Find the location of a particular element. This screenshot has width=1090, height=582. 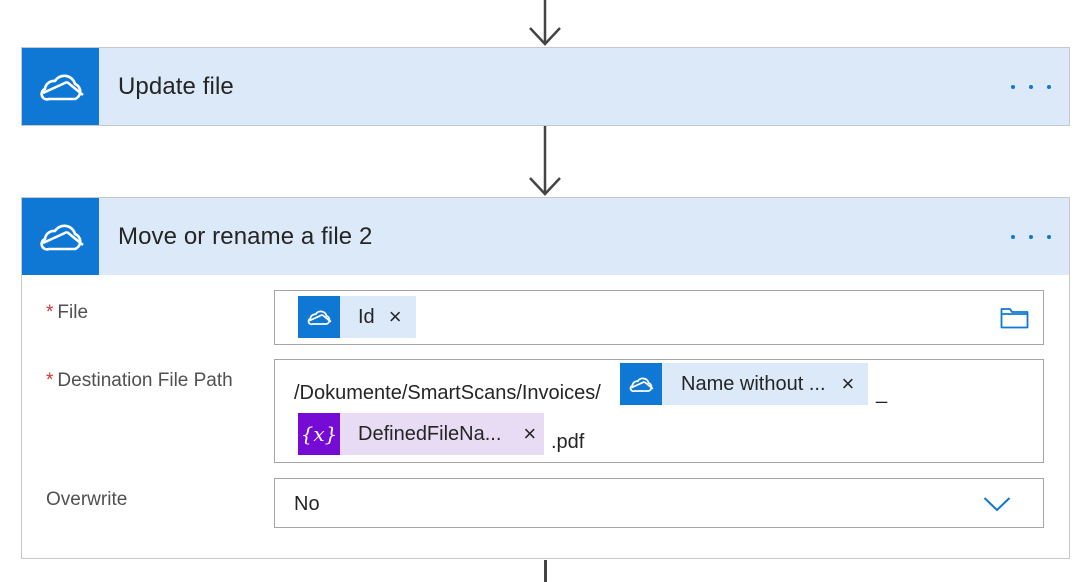

update-file-header: Update file is located at coordinates (545, 86).